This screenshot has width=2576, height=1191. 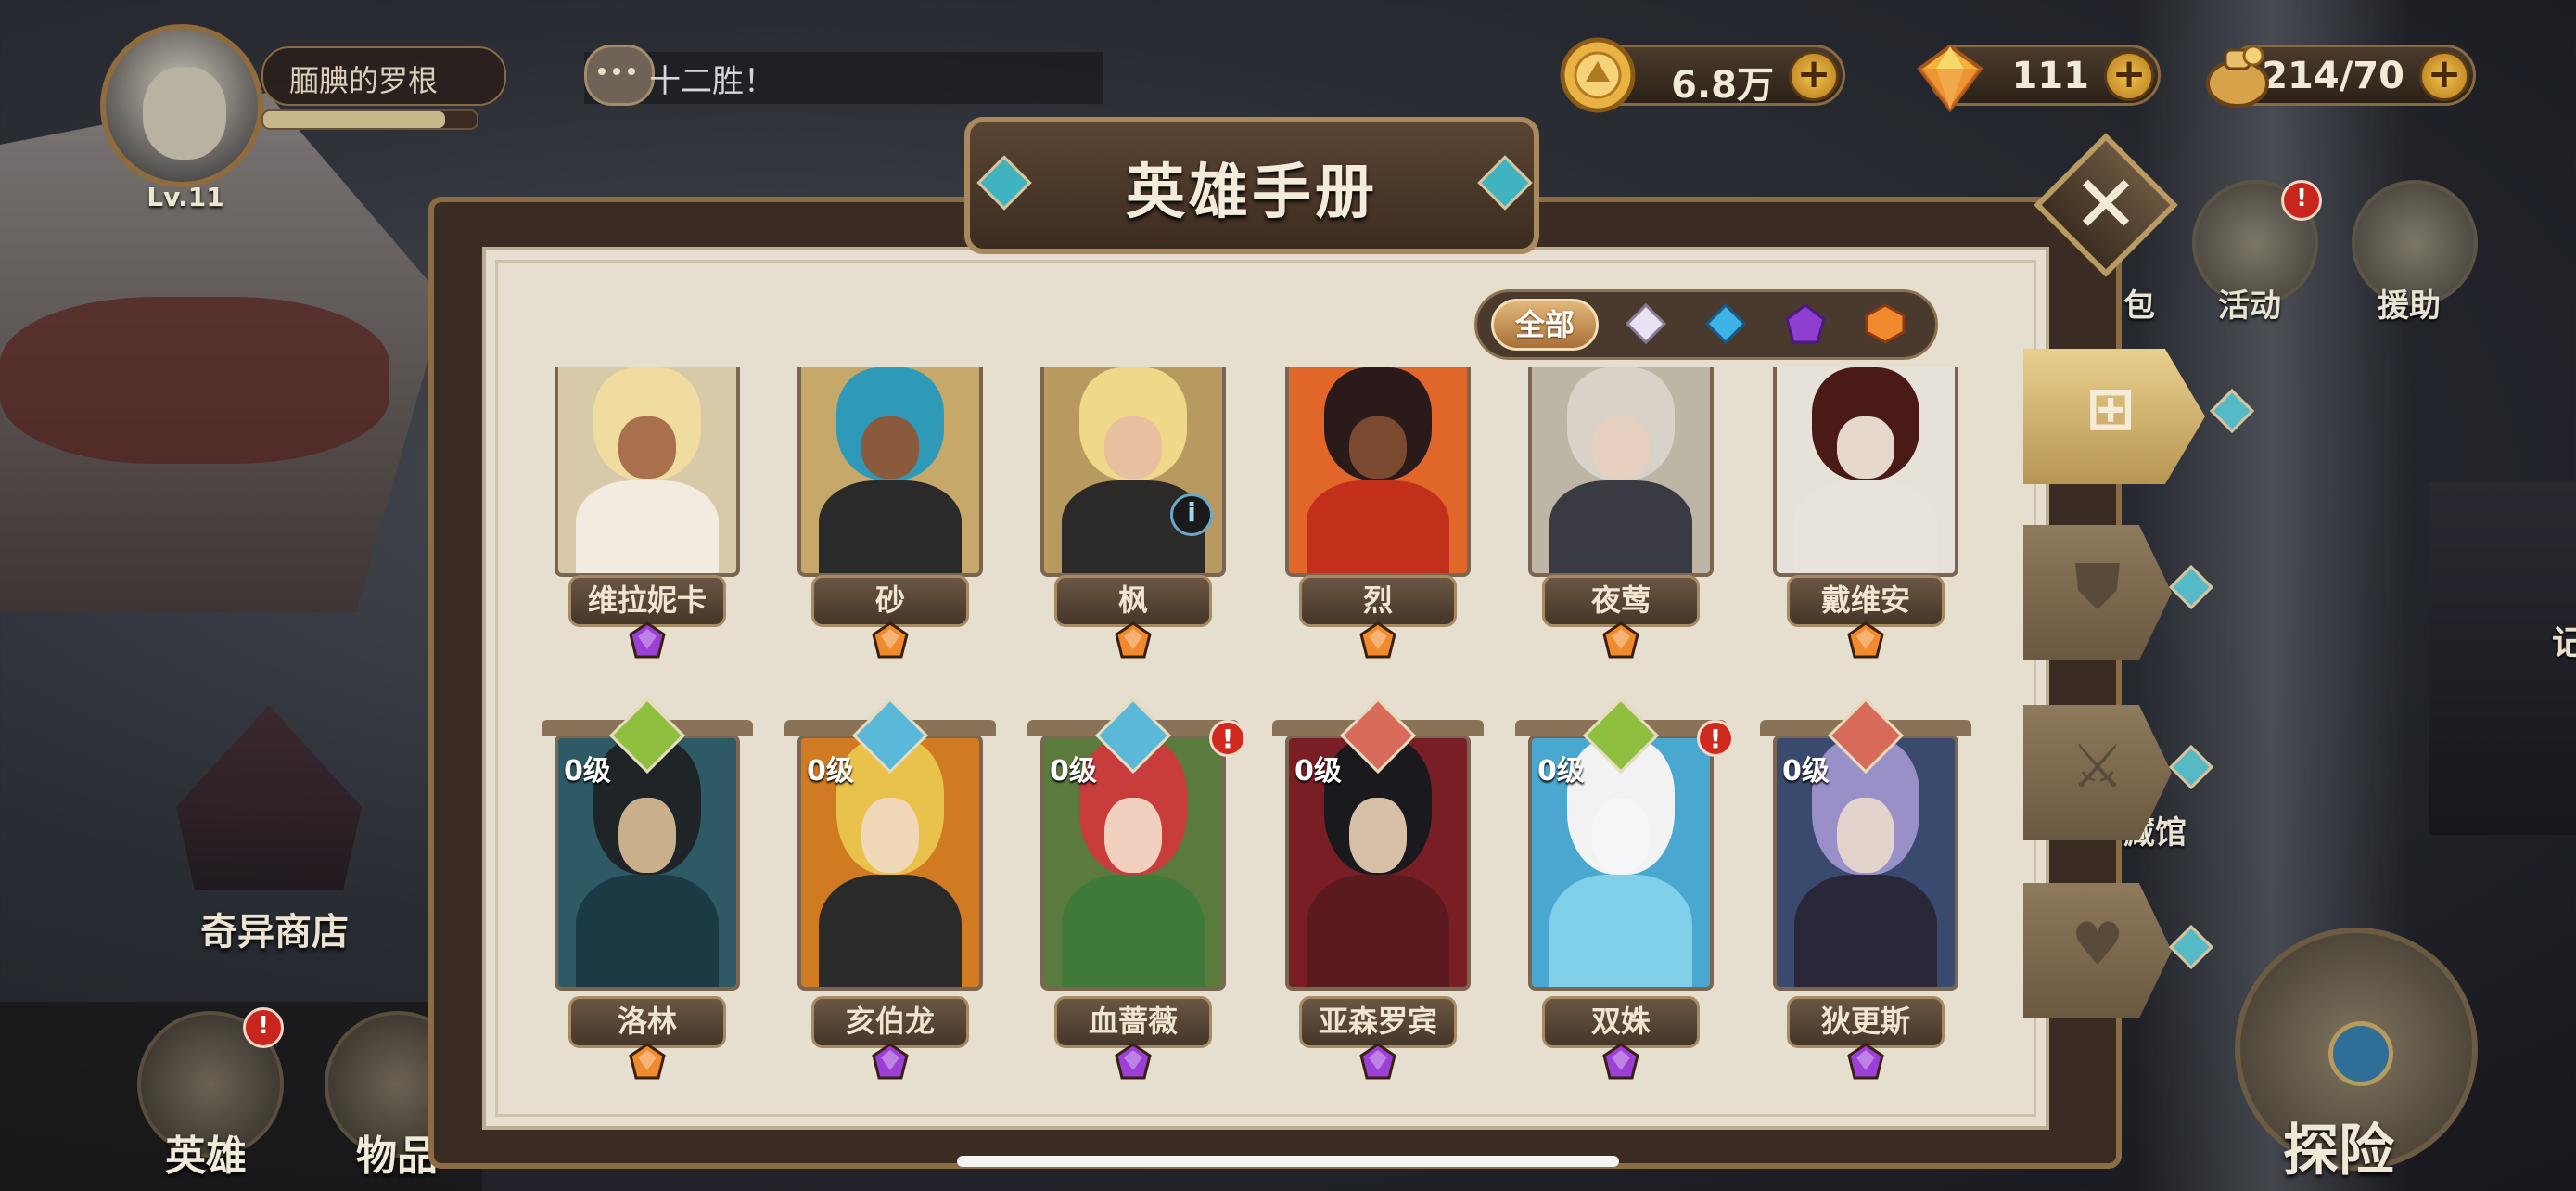 What do you see at coordinates (1866, 1022) in the screenshot?
I see `hero-name: 狄更斯` at bounding box center [1866, 1022].